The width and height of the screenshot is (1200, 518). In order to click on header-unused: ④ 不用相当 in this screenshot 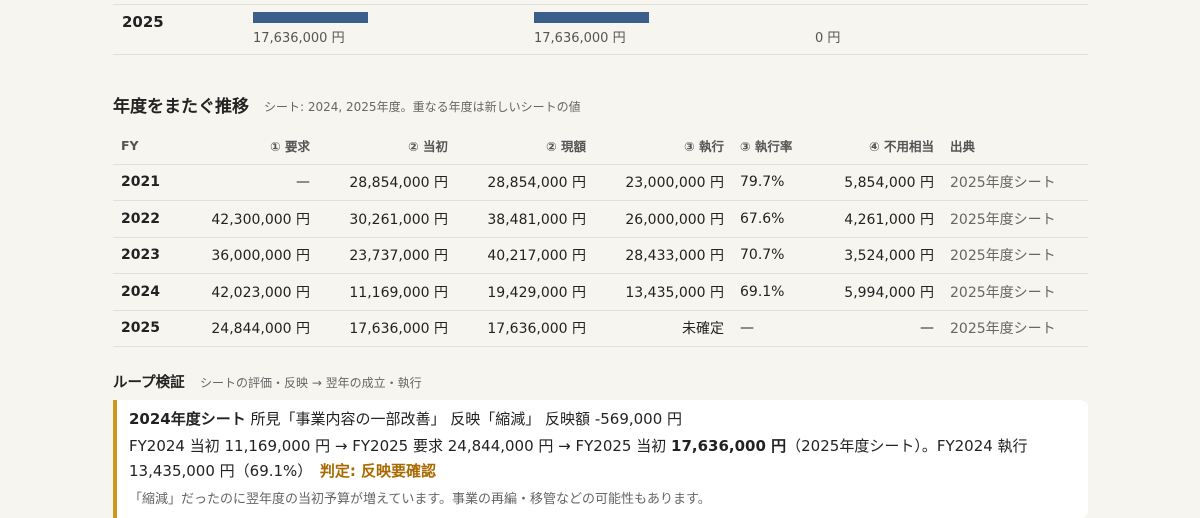, I will do `click(882, 146)`.